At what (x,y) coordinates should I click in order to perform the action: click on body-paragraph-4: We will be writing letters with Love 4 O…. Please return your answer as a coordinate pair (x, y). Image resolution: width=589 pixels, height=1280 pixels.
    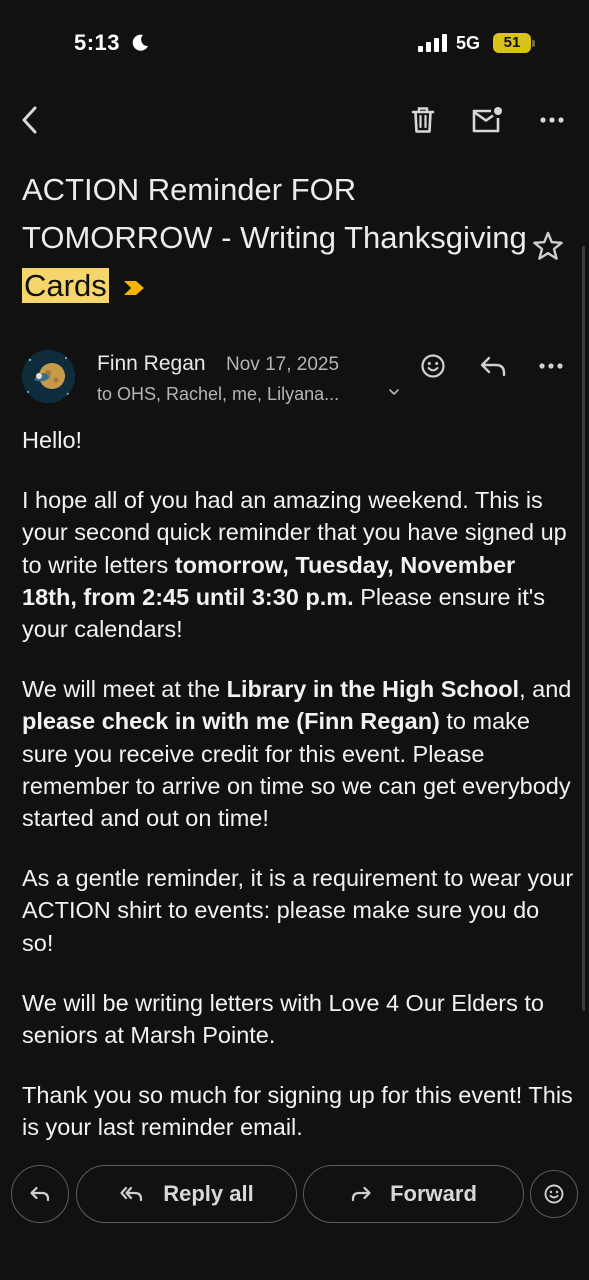
    Looking at the image, I should click on (283, 1019).